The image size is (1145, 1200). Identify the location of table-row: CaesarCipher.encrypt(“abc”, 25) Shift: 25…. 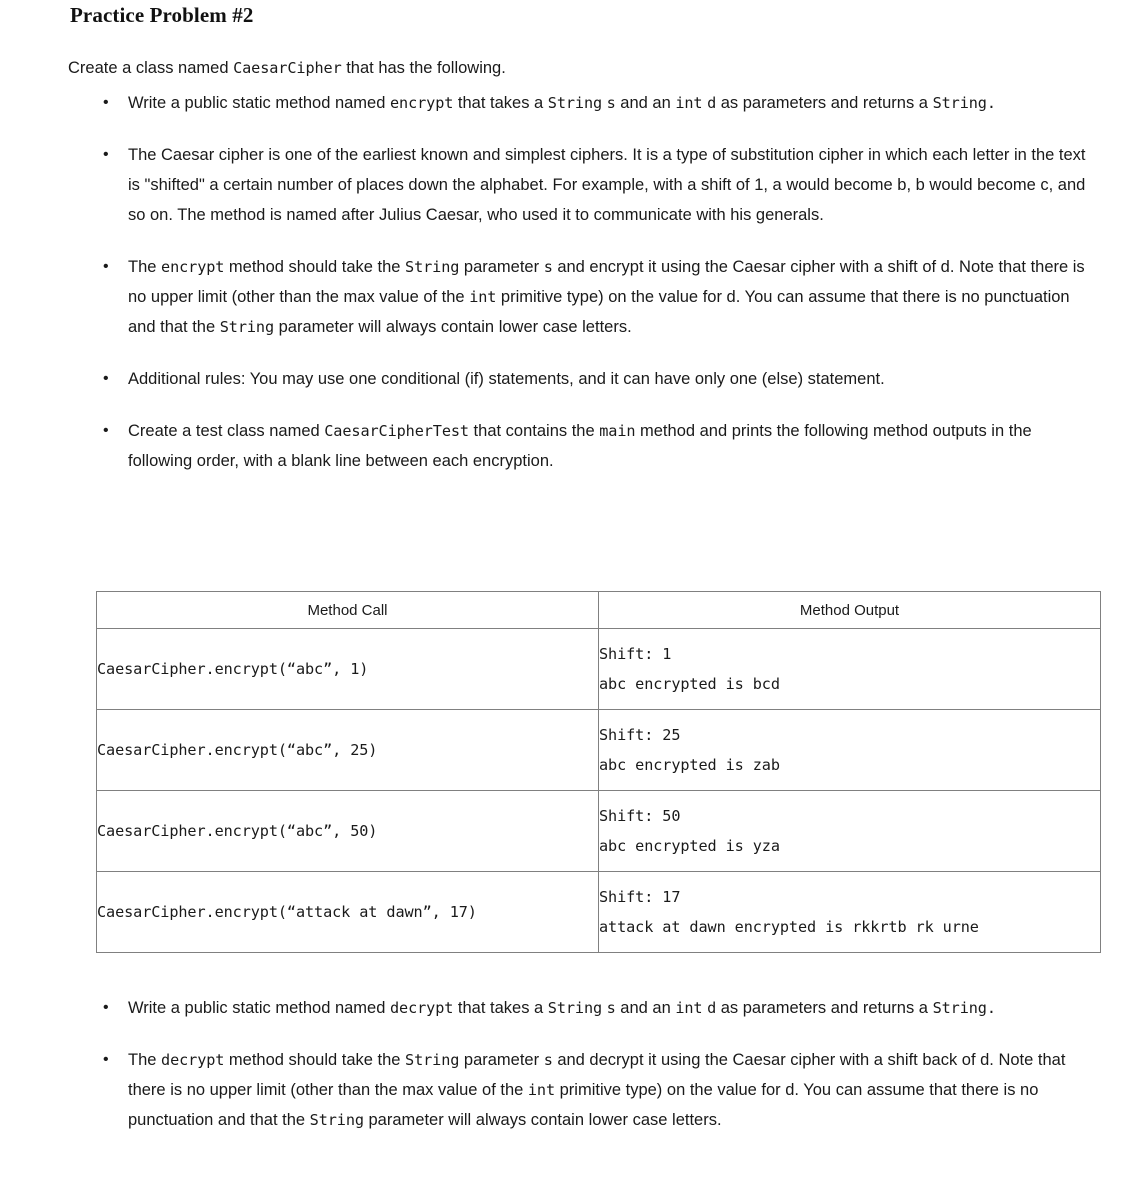
(598, 750).